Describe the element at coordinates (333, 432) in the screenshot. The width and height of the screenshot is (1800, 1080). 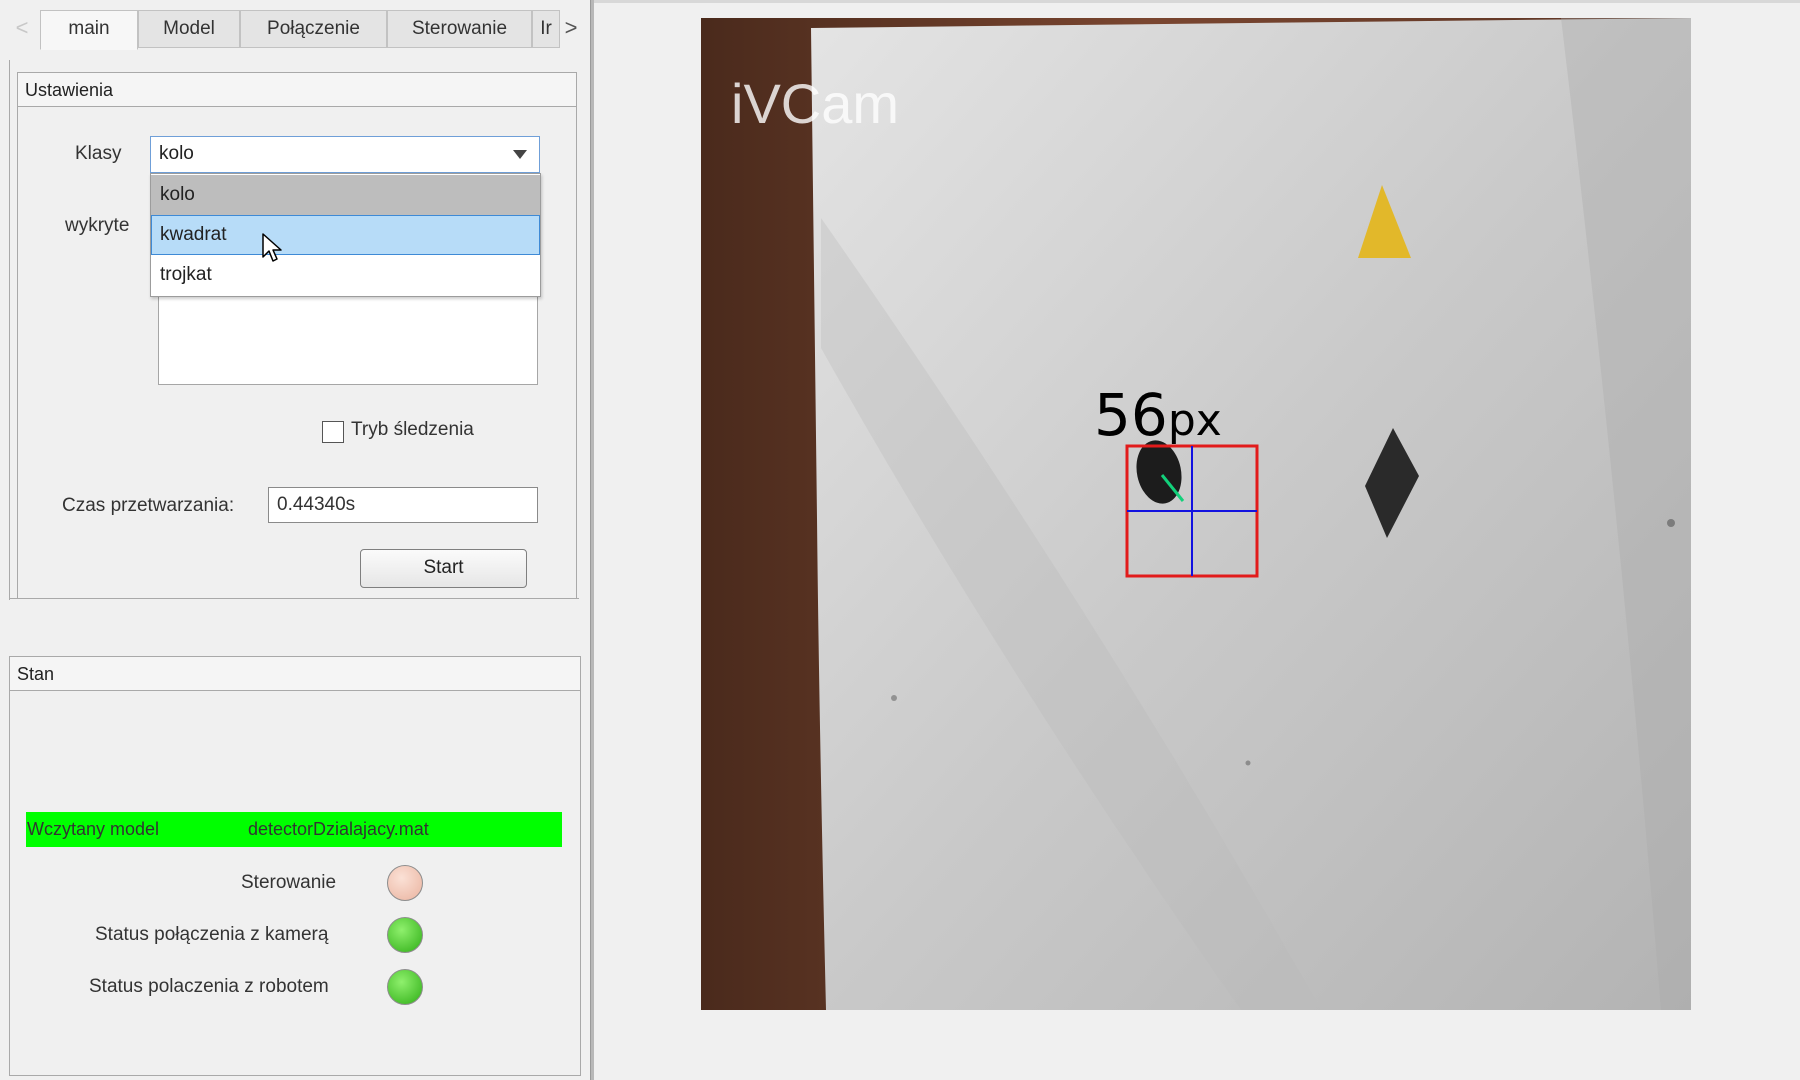
I see `tracking-checkbox` at that location.